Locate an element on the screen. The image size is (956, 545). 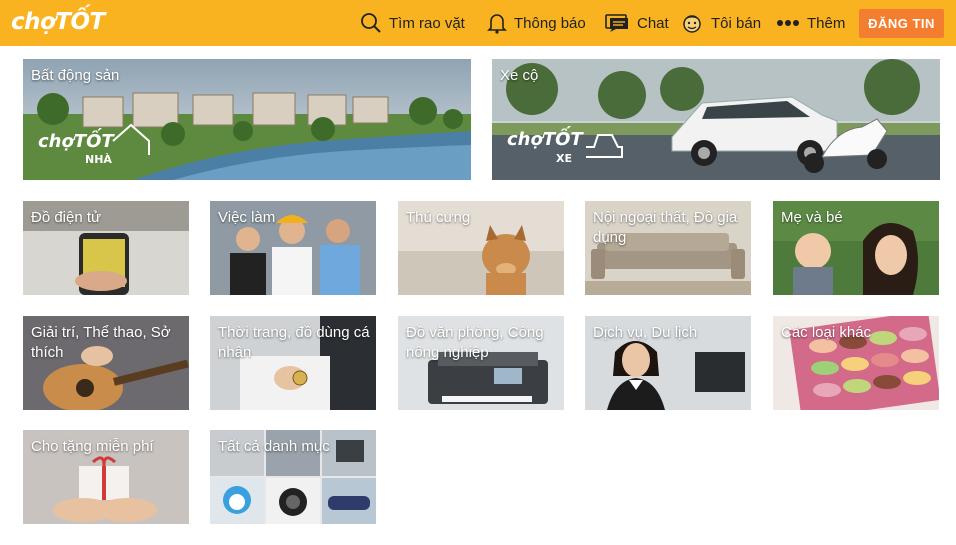
nav-notifications: Thông báo is located at coordinates (536, 23).